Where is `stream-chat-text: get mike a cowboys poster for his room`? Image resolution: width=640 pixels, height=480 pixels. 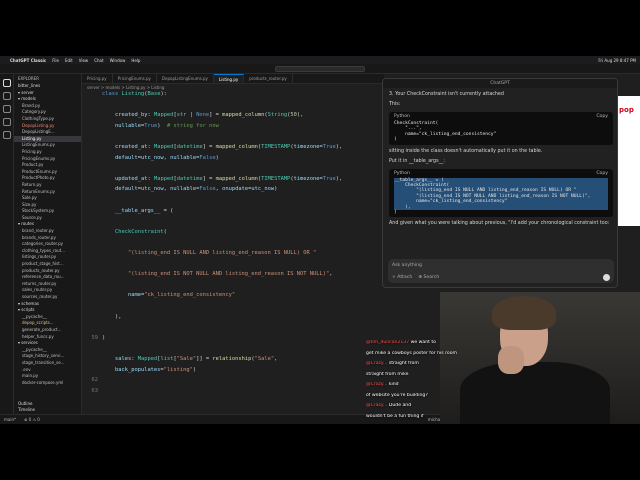
stream-chat-text: get mike a cowboys poster for his room is located at coordinates (412, 353).